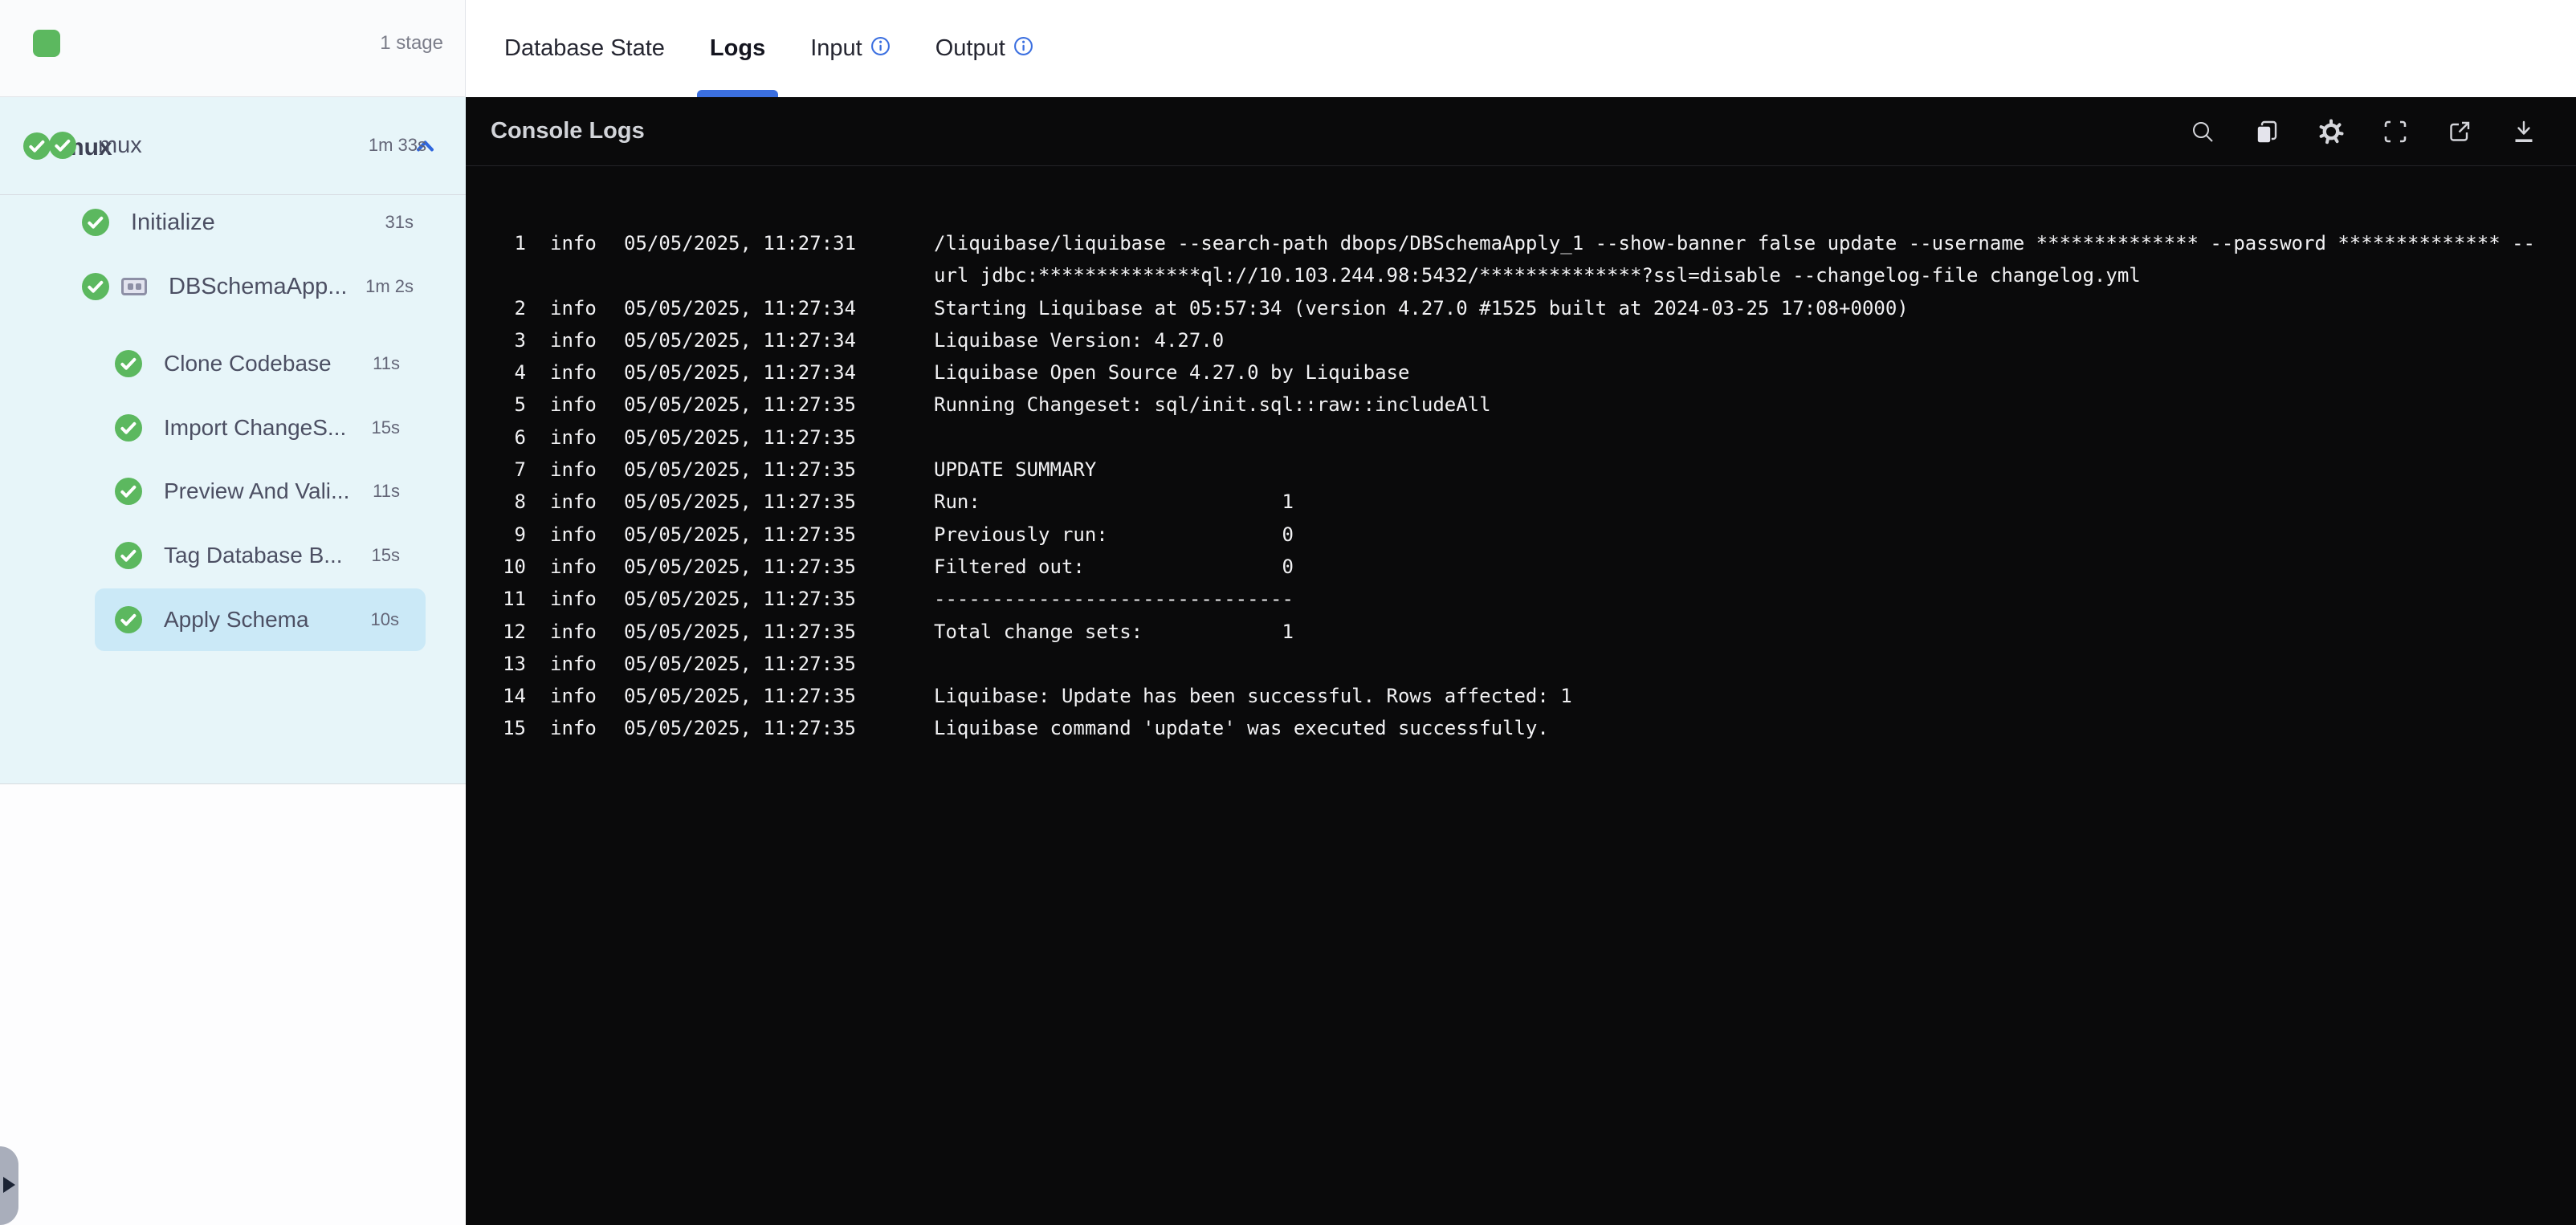  Describe the element at coordinates (385, 555) in the screenshot. I see `step-duration: 15s` at that location.